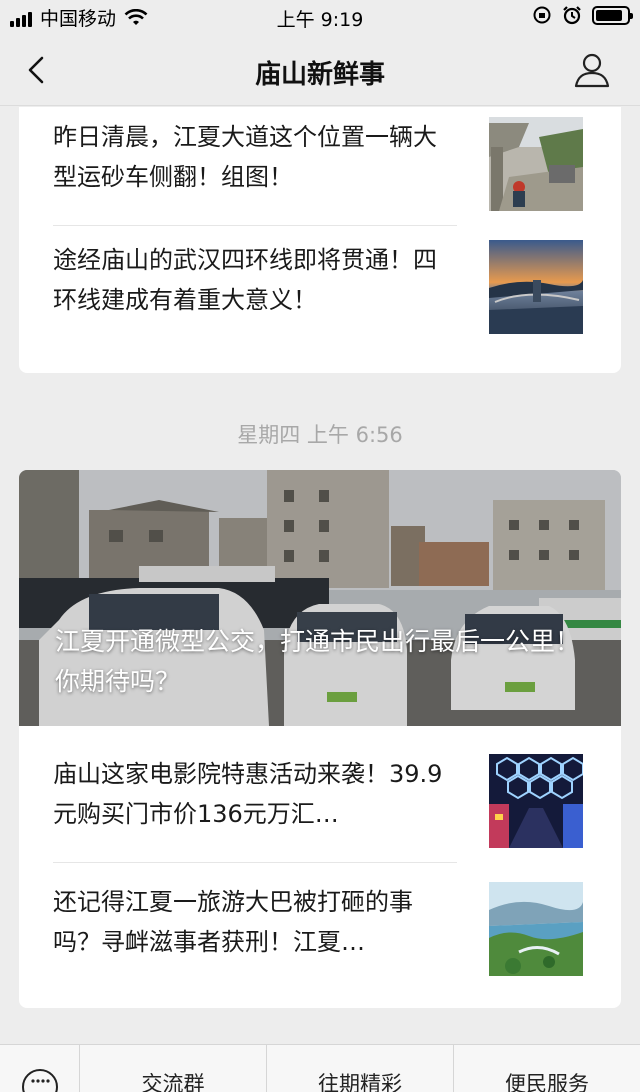 The image size is (640, 1092). I want to click on message-timestamp: 星期四 上午 6:56, so click(320, 435).